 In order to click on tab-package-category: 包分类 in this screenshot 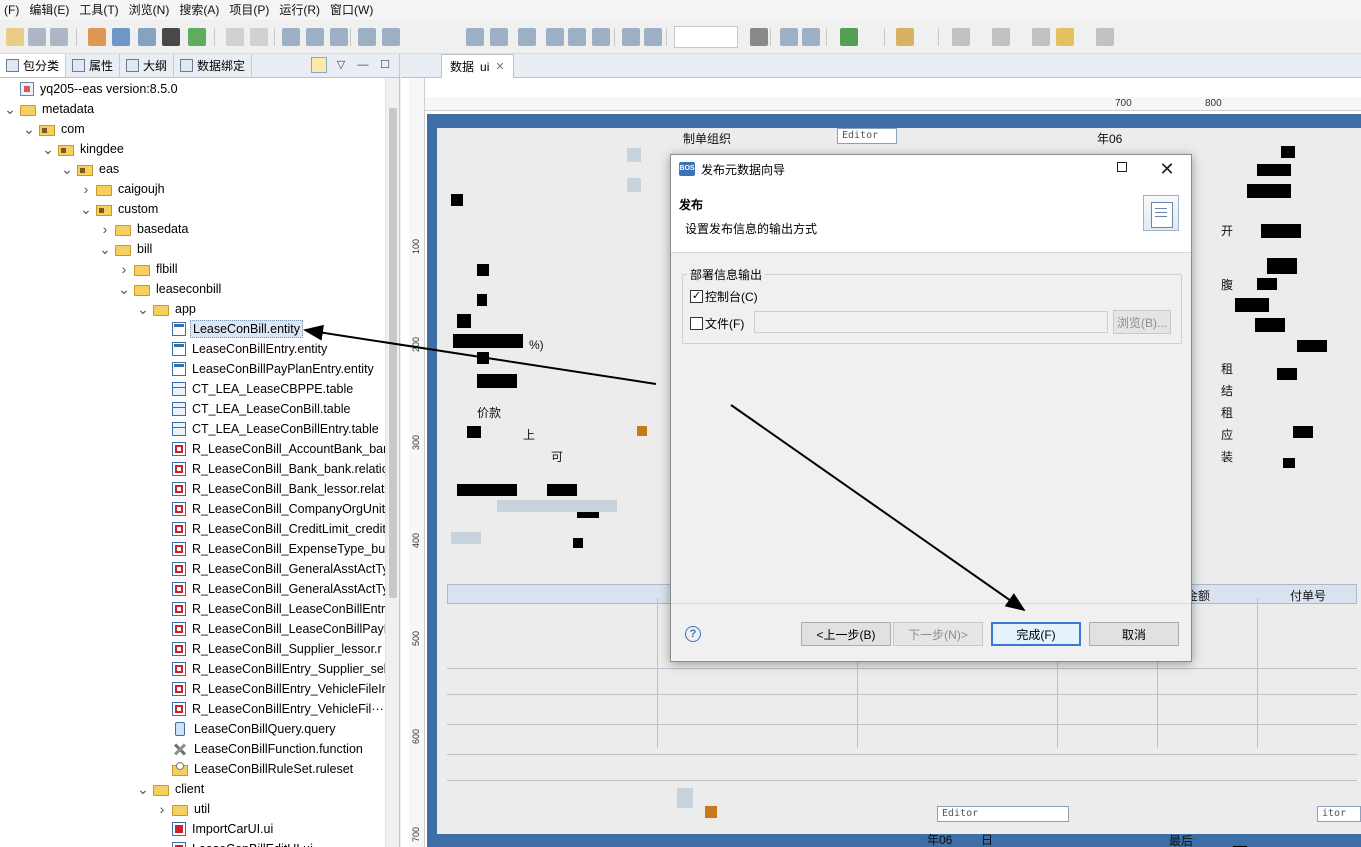, I will do `click(33, 65)`.